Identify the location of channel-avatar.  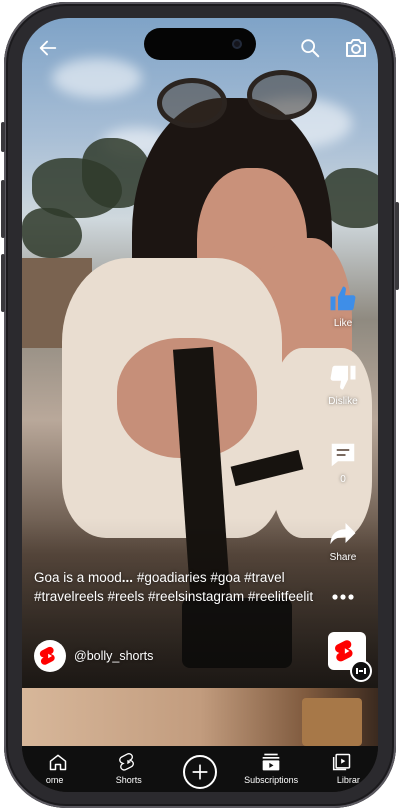
(50, 656).